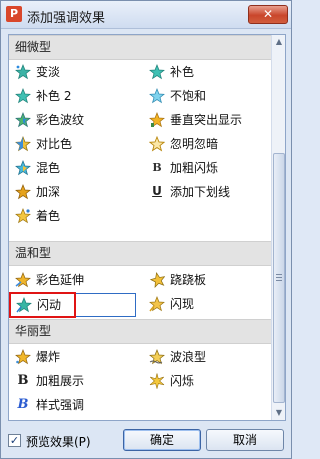 This screenshot has width=320, height=459. Describe the element at coordinates (58, 441) in the screenshot. I see `preview-label: 预览效果(P)` at that location.